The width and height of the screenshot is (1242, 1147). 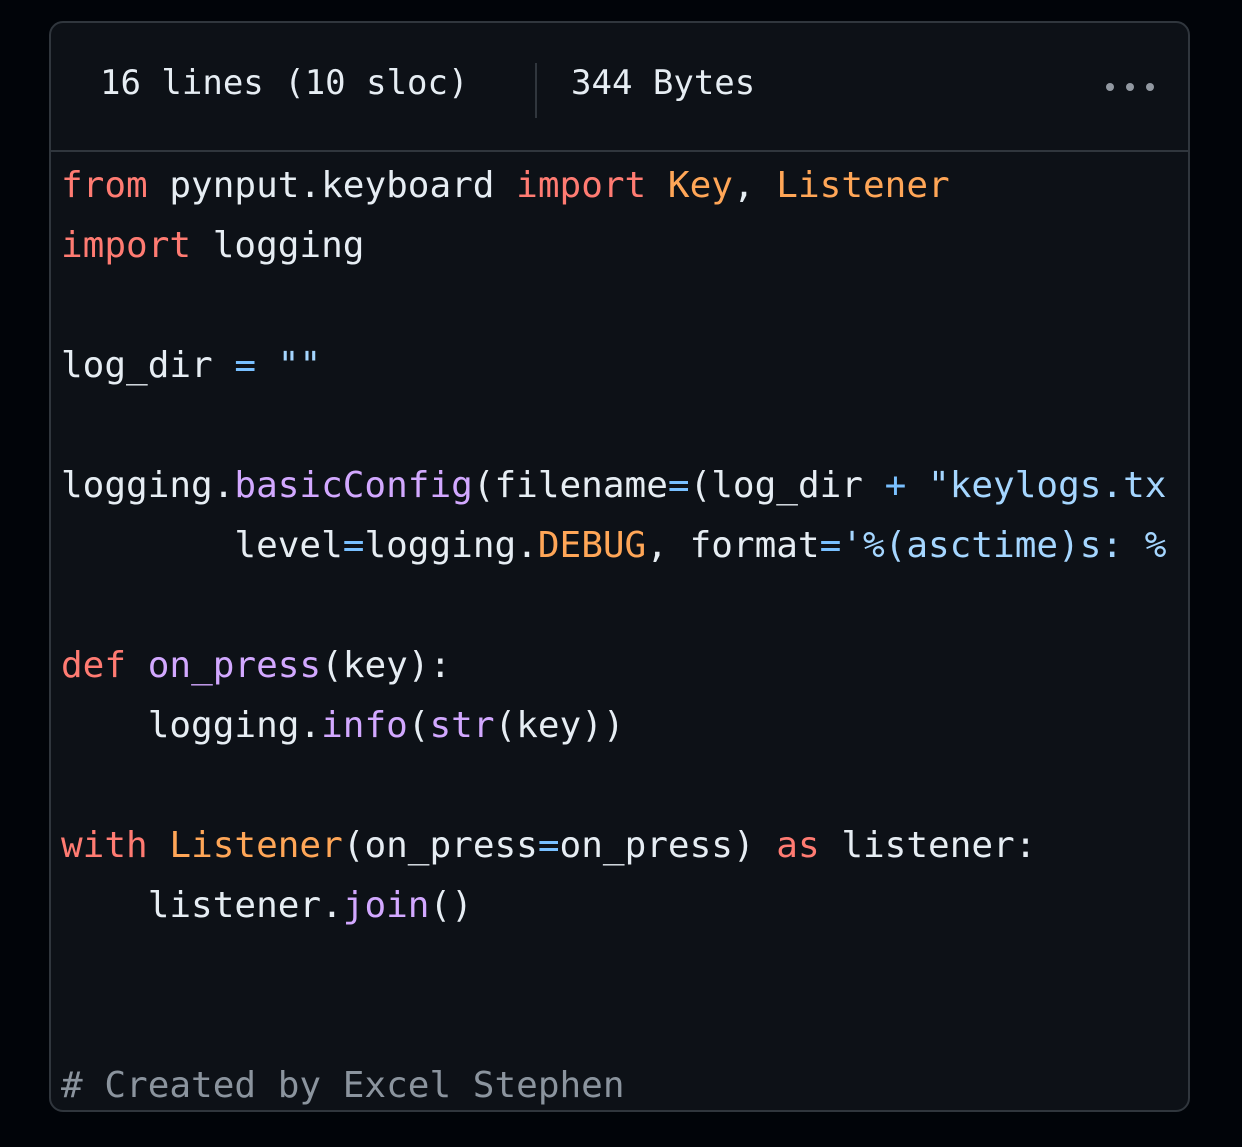 I want to click on code-token: (), so click(x=451, y=905).